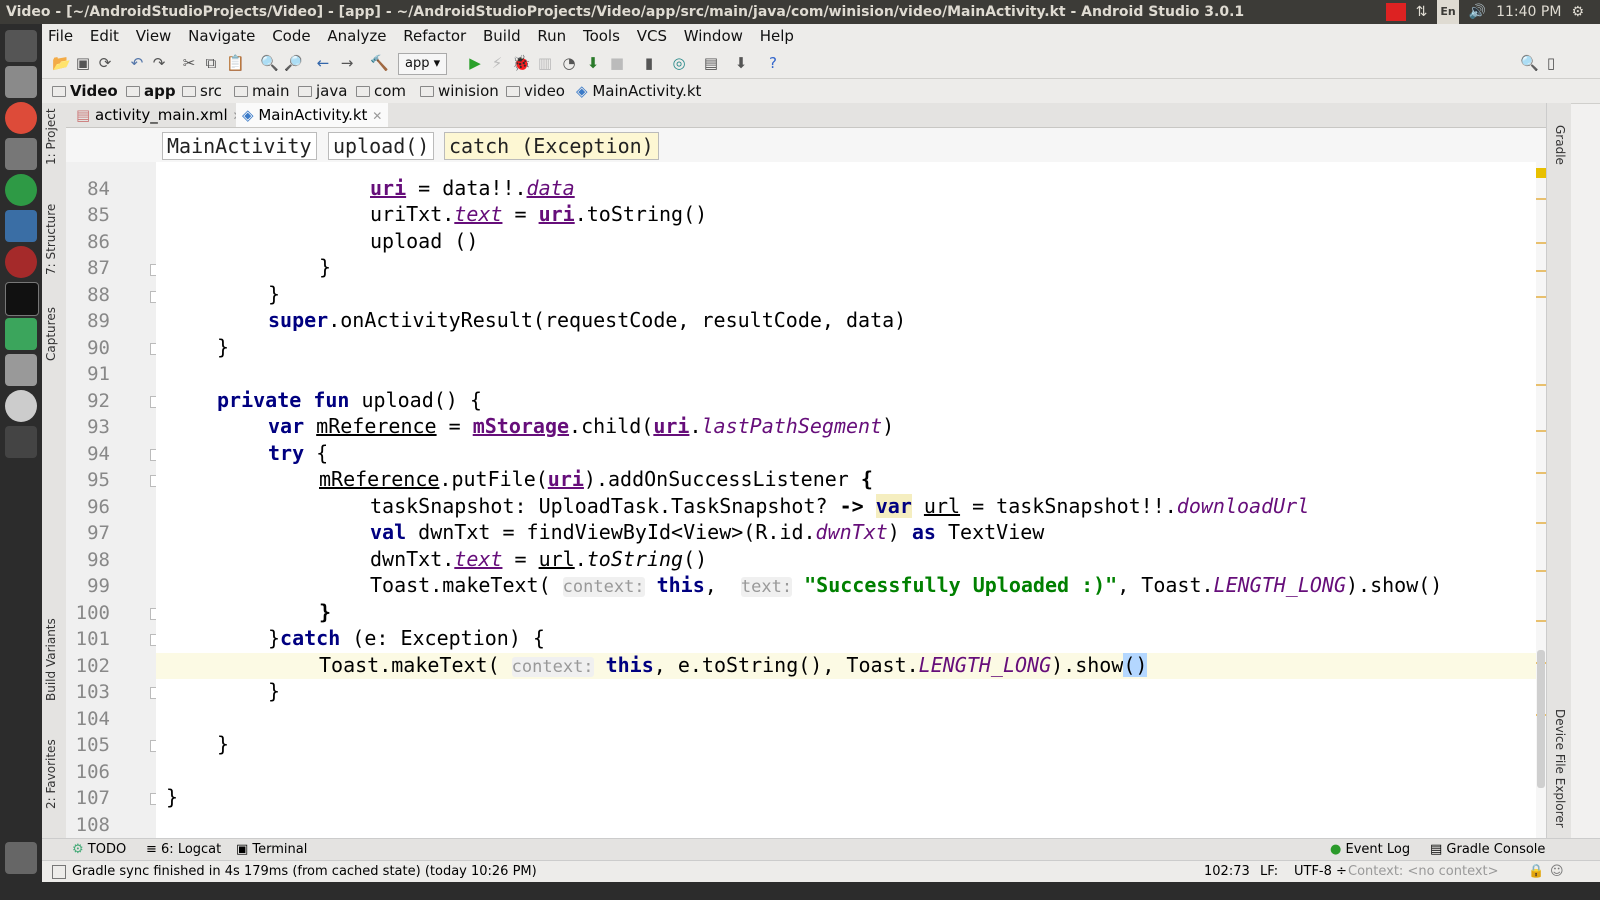 The height and width of the screenshot is (900, 1600). I want to click on menu-tools: Tools, so click(601, 36).